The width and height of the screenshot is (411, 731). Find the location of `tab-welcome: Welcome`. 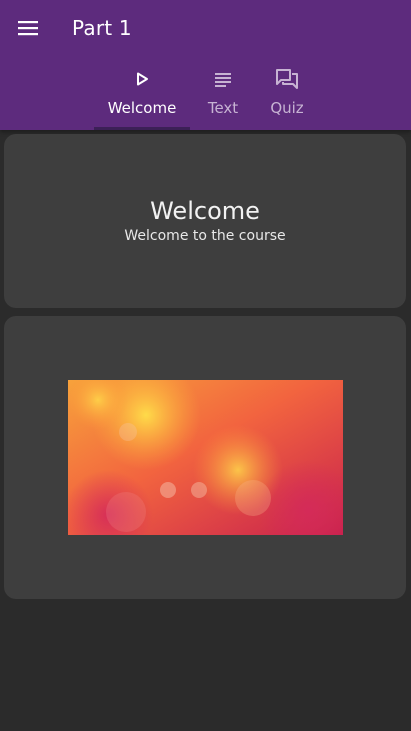

tab-welcome: Welcome is located at coordinates (142, 95).